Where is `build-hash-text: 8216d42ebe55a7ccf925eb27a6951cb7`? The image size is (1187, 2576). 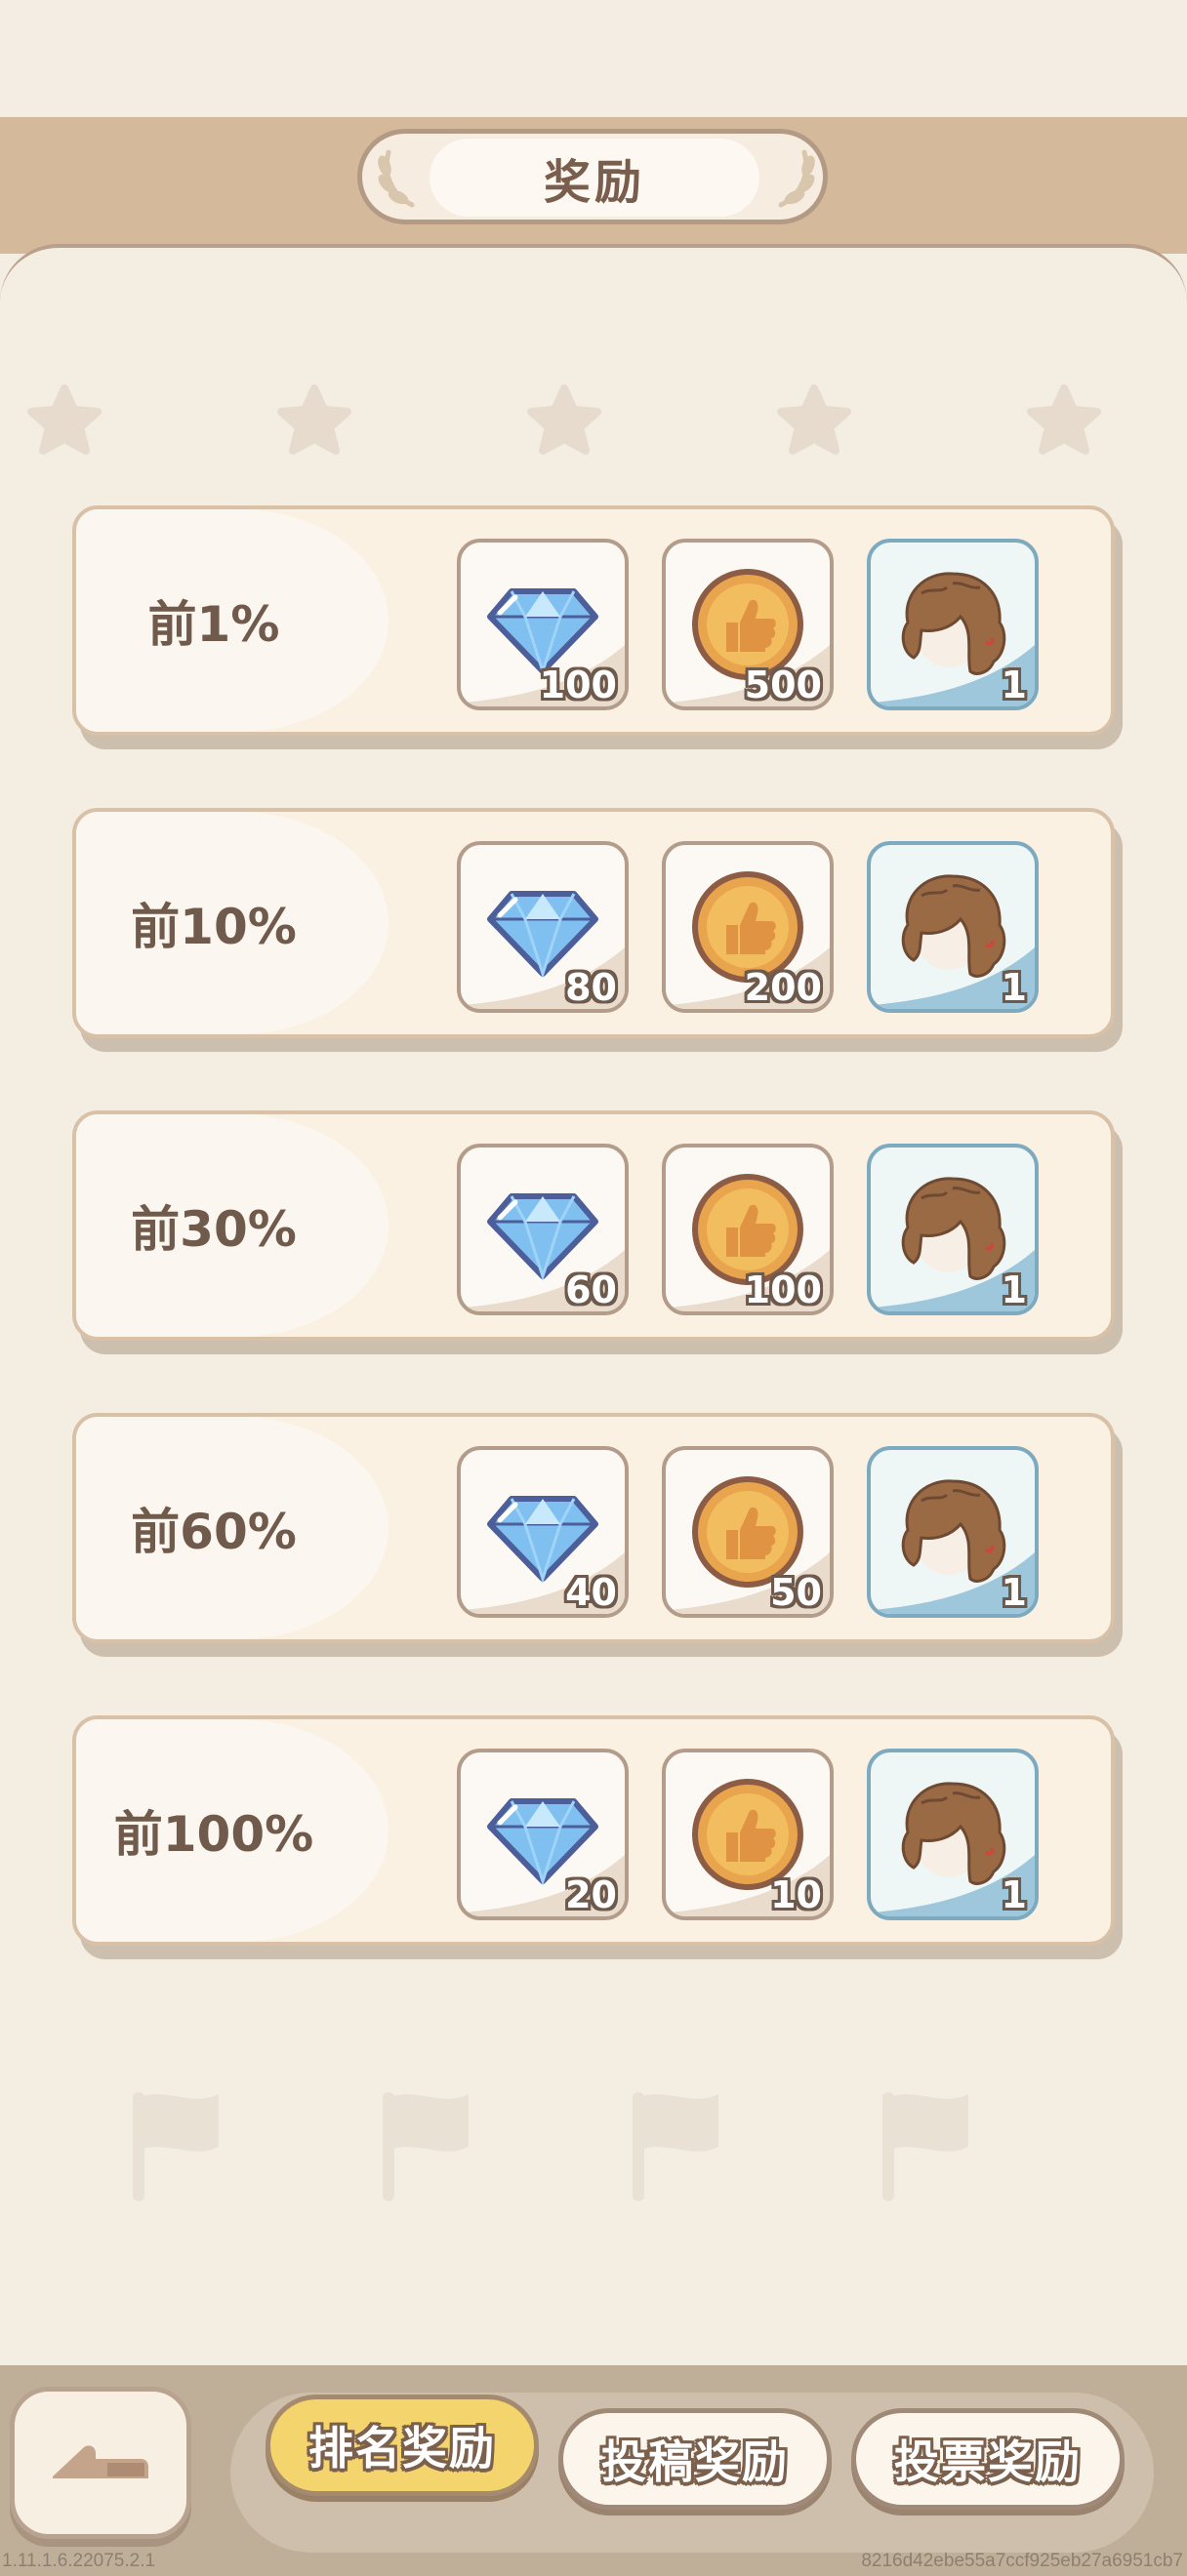
build-hash-text: 8216d42ebe55a7ccf925eb27a6951cb7 is located at coordinates (1022, 2561).